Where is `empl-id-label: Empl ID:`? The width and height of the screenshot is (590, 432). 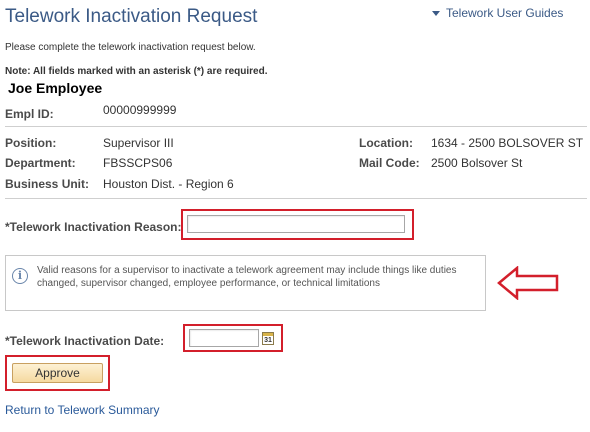
empl-id-label: Empl ID: is located at coordinates (29, 114).